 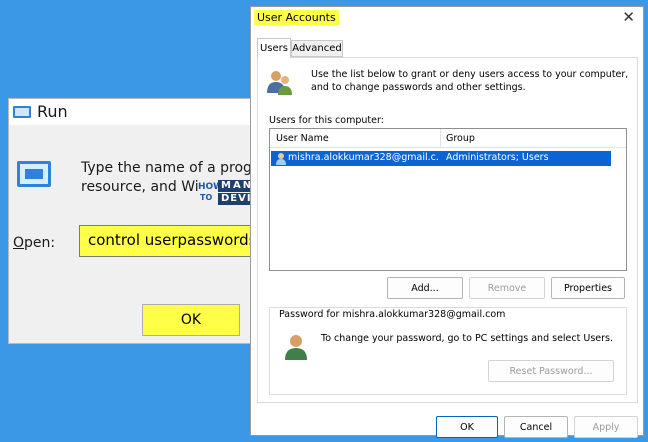 What do you see at coordinates (281, 159) in the screenshot?
I see `user-icon` at bounding box center [281, 159].